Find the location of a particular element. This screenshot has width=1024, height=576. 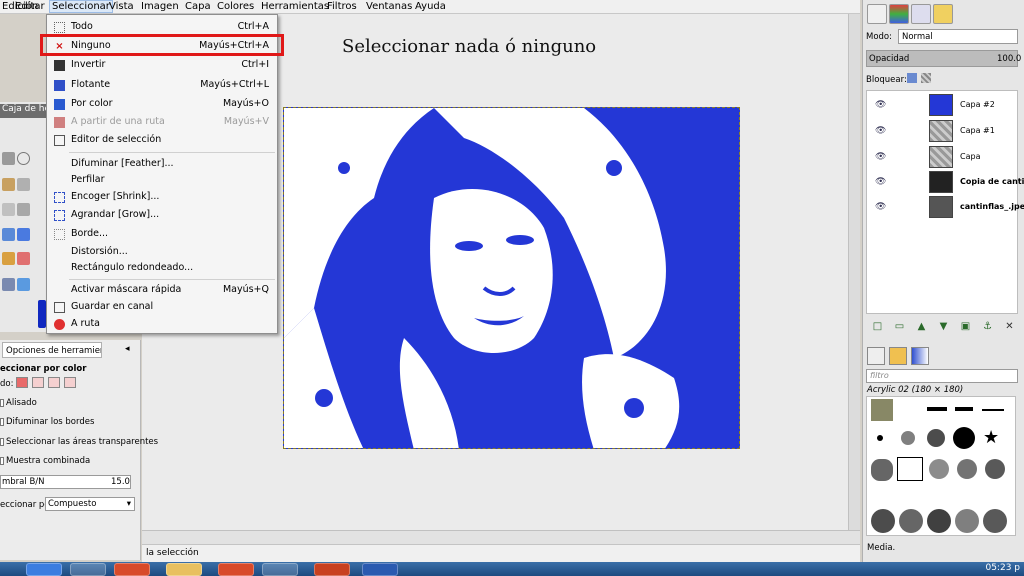

free-select-icon is located at coordinates (8, 184).